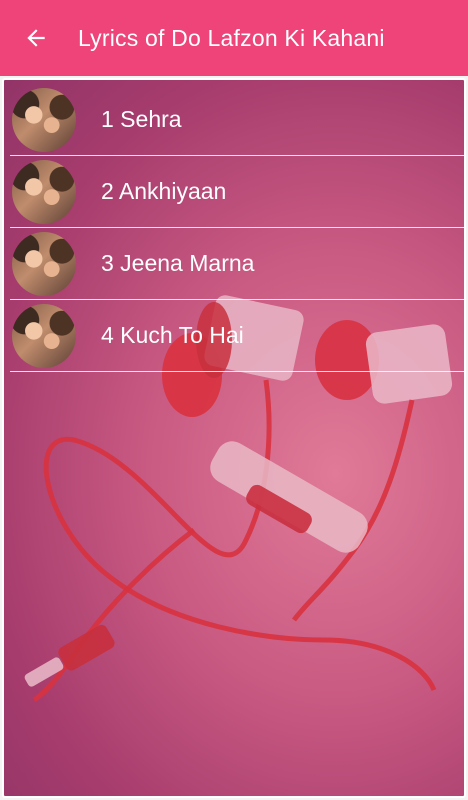 The image size is (468, 800). Describe the element at coordinates (141, 119) in the screenshot. I see `song-title: 1 Sehra` at that location.